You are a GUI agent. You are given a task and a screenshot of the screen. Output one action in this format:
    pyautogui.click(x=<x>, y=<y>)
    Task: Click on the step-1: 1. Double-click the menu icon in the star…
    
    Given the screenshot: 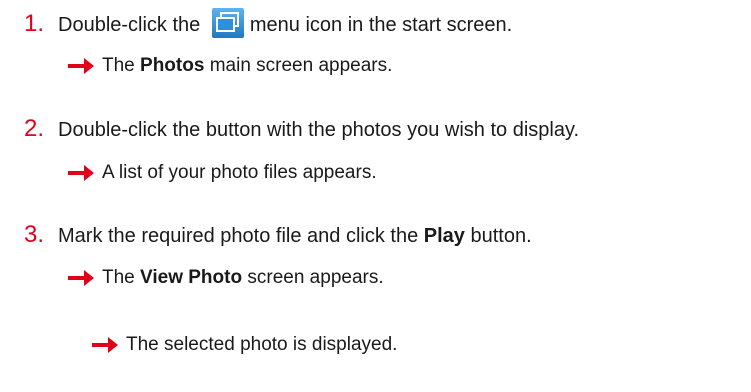 What is the action you would take?
    pyautogui.click(x=268, y=23)
    